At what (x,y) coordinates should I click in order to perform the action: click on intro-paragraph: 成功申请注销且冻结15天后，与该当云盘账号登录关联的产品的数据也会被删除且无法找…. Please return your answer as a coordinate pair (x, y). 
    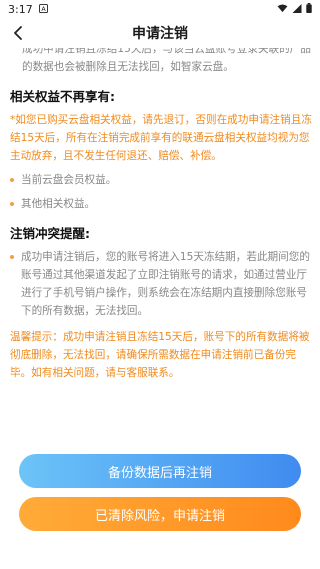
    Looking at the image, I should click on (166, 60).